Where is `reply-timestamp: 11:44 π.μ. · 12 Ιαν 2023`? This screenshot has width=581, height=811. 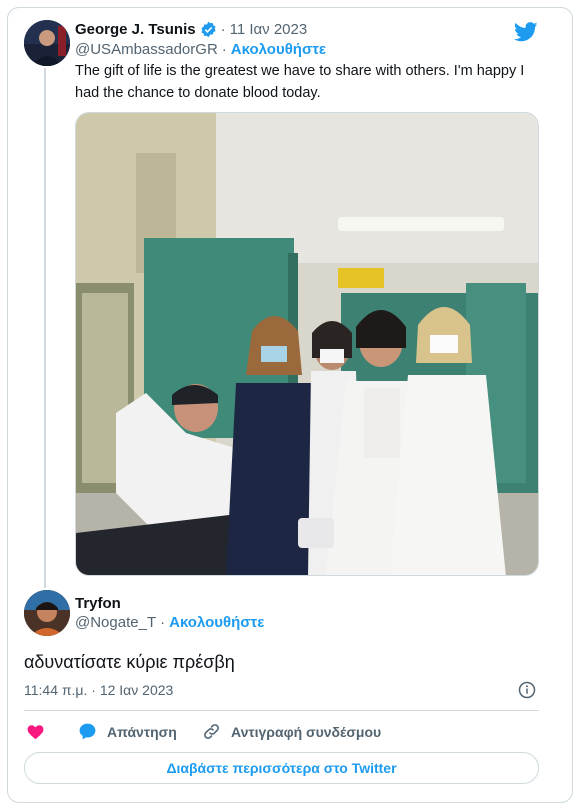 reply-timestamp: 11:44 π.μ. · 12 Ιαν 2023 is located at coordinates (98, 690).